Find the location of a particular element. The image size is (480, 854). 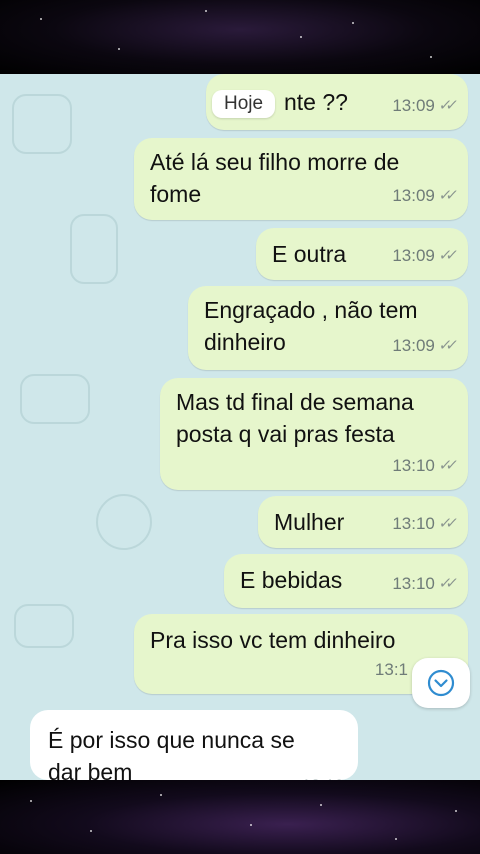

message-time: 13:1 is located at coordinates (391, 669).